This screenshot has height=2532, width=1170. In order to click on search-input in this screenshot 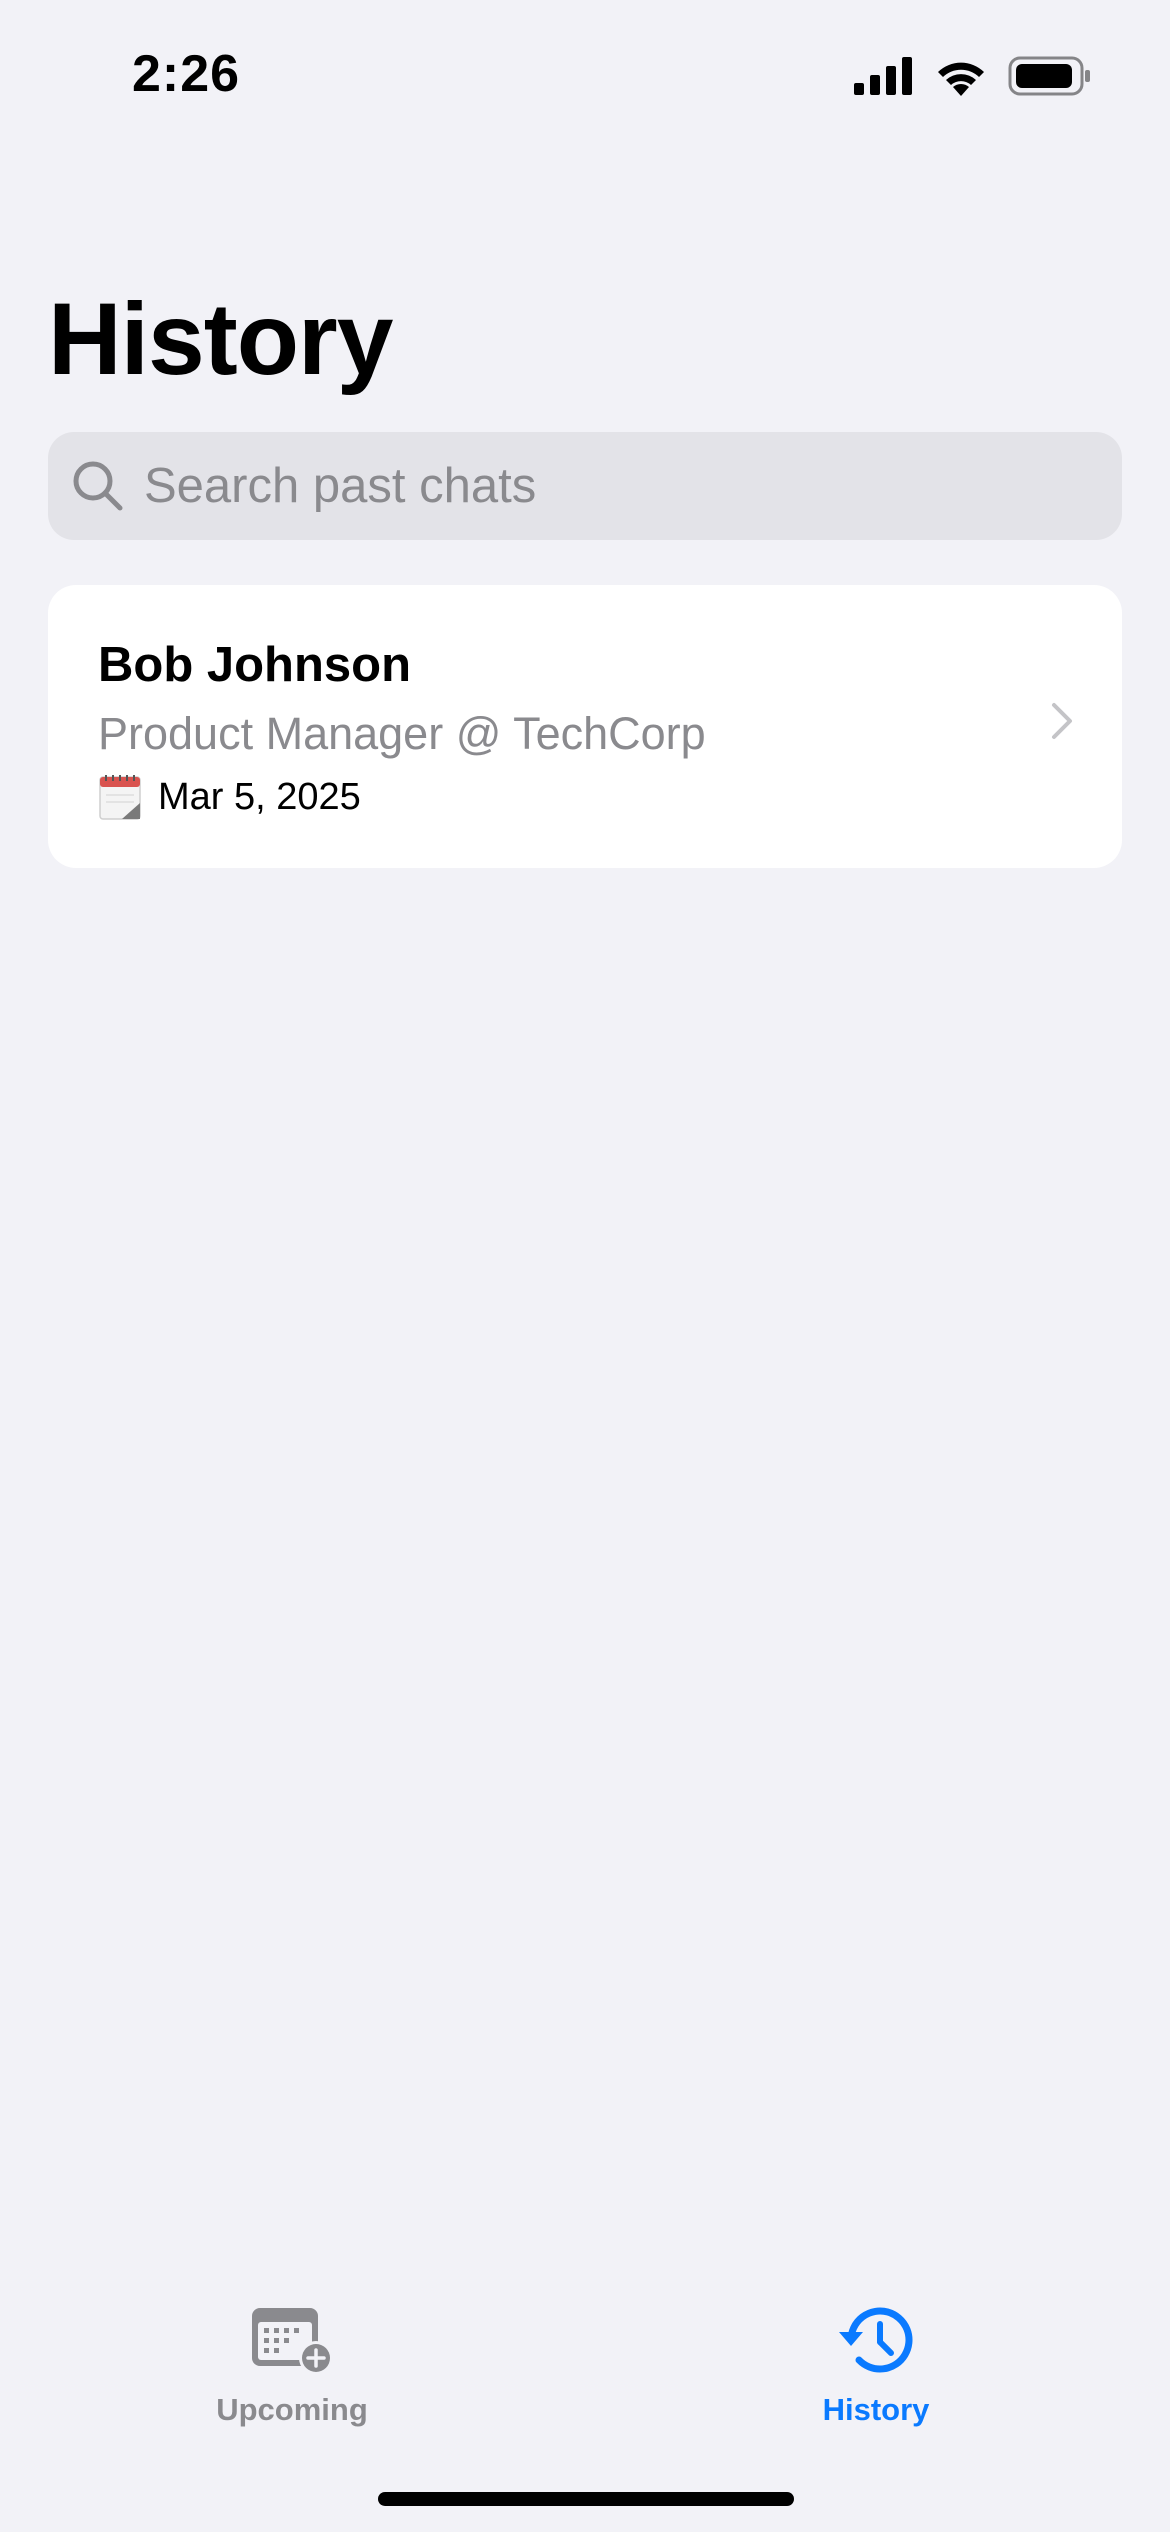, I will do `click(604, 486)`.